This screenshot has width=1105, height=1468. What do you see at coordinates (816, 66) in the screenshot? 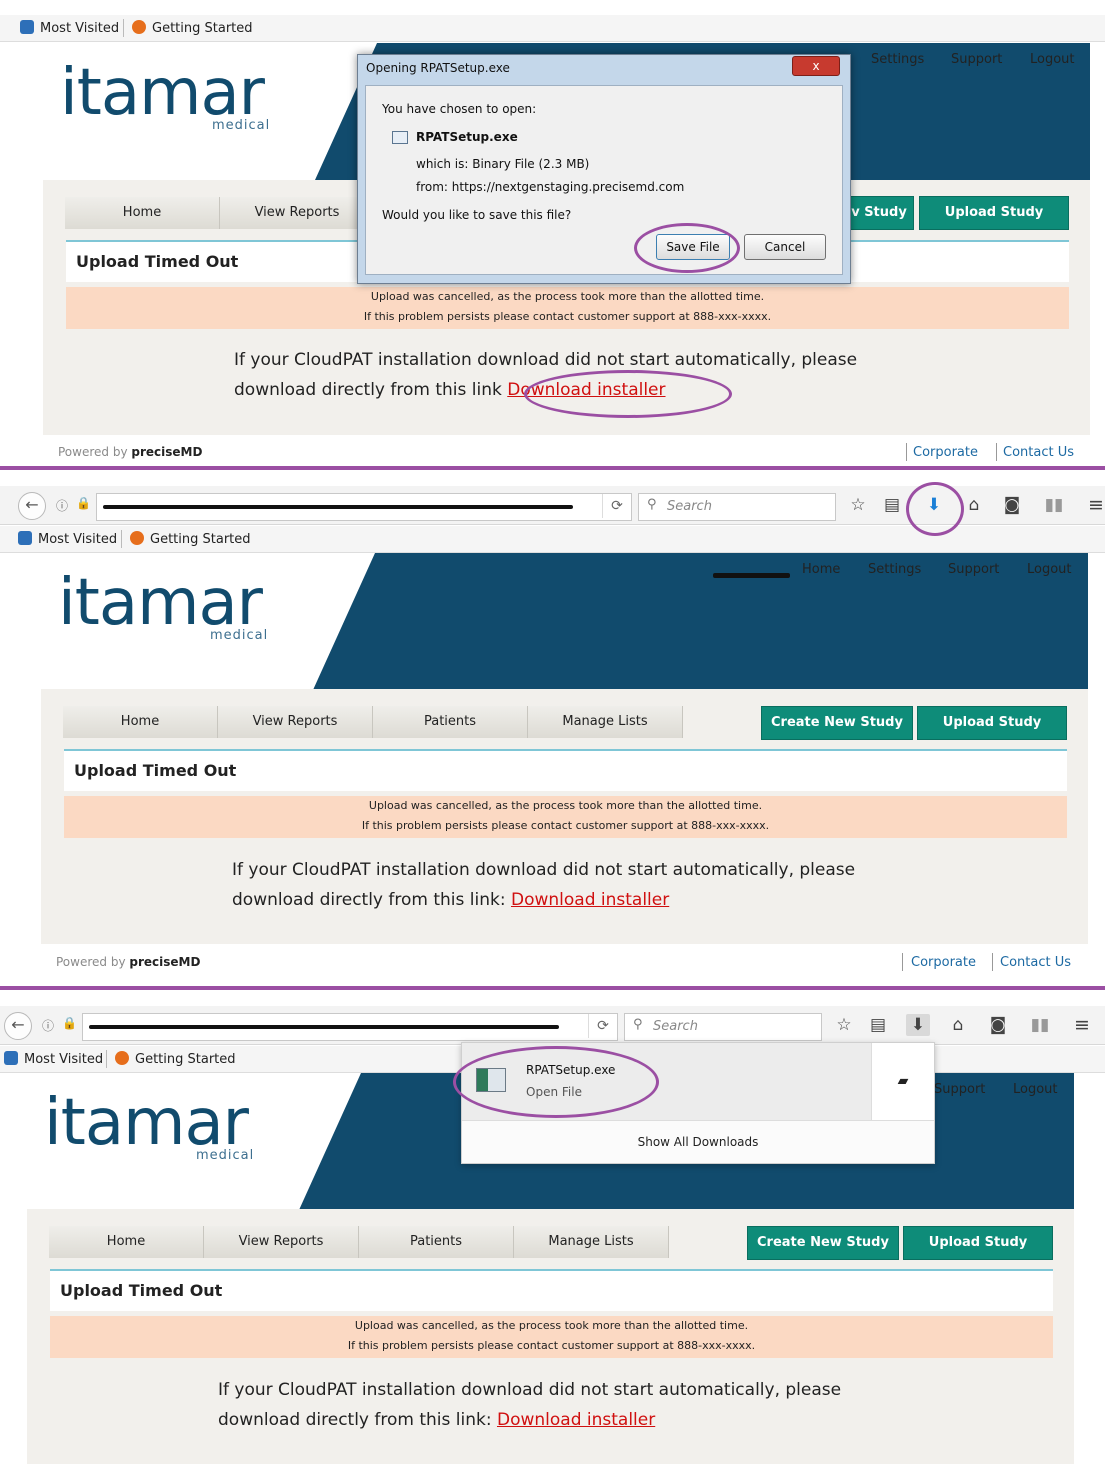
I see `dialog-close-button: x` at bounding box center [816, 66].